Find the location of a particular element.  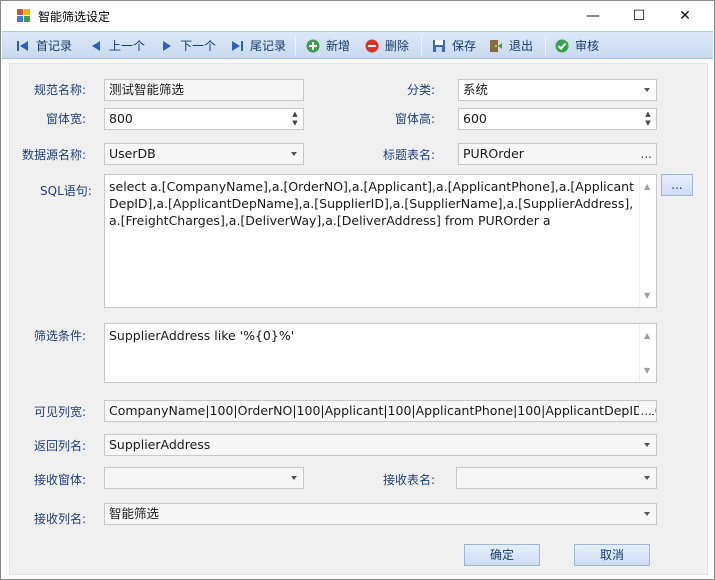

save-icon is located at coordinates (439, 46).